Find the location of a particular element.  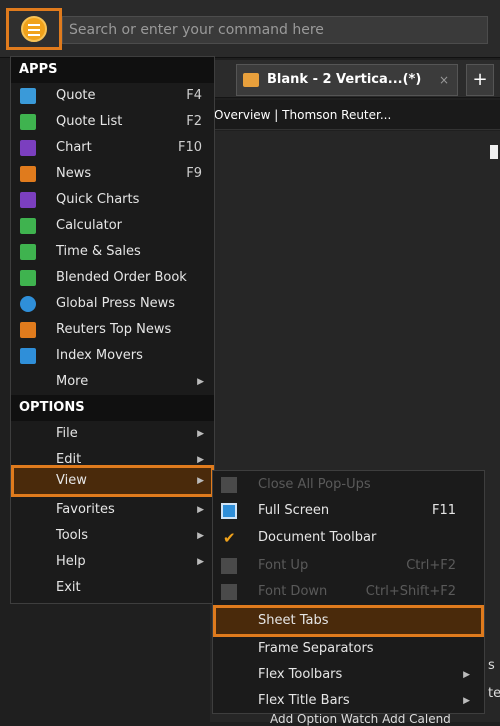

menu-item-news: News F9 is located at coordinates (112, 174).